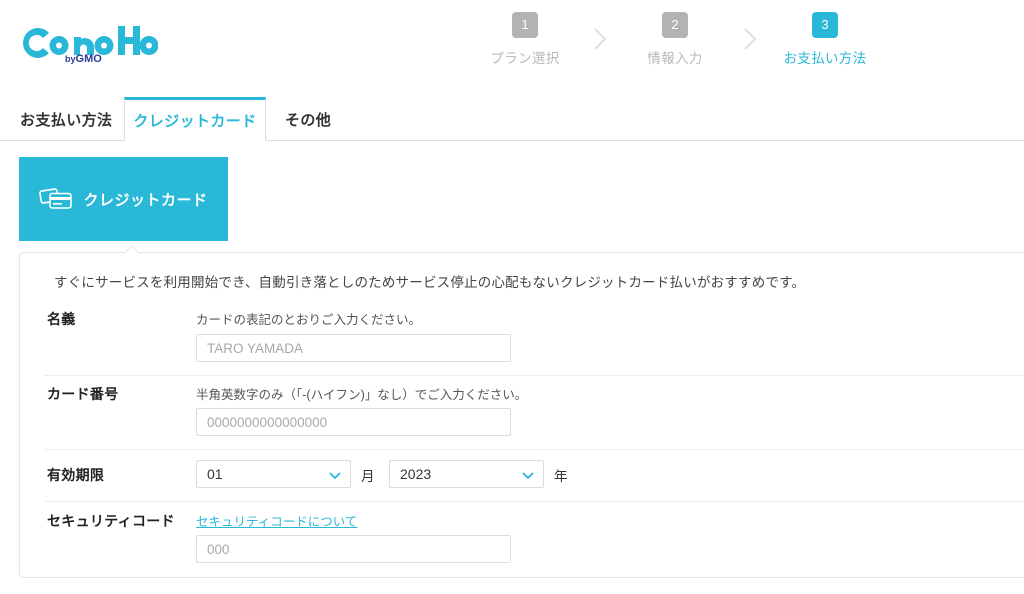 The height and width of the screenshot is (594, 1024). What do you see at coordinates (600, 39) in the screenshot?
I see `step-separator-1-icon` at bounding box center [600, 39].